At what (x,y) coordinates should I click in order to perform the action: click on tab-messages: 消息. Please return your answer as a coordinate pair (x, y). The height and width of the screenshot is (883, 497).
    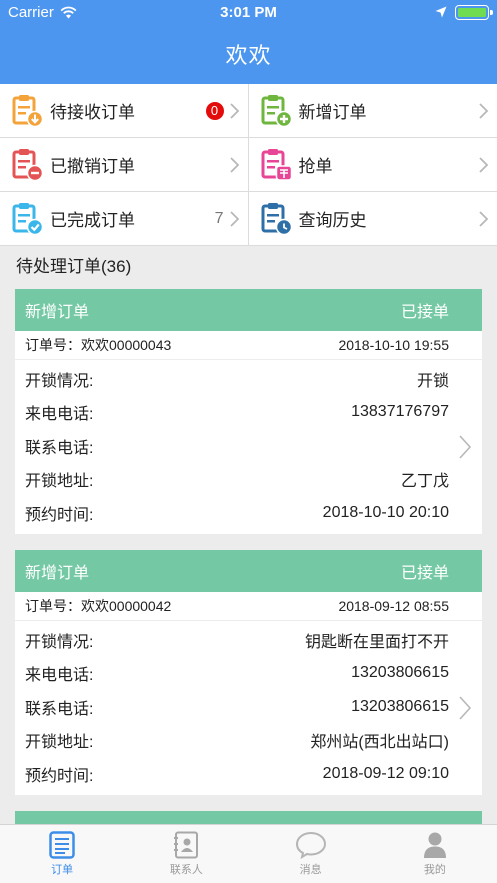
    Looking at the image, I should click on (311, 854).